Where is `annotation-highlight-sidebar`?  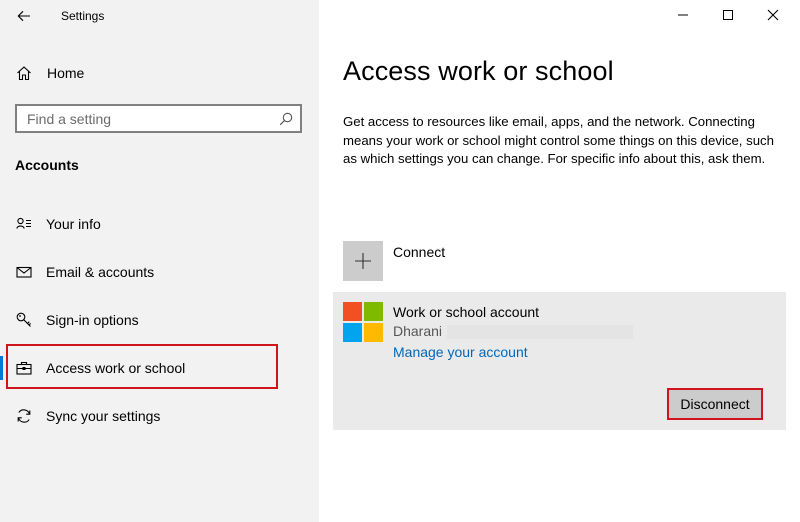 annotation-highlight-sidebar is located at coordinates (142, 366).